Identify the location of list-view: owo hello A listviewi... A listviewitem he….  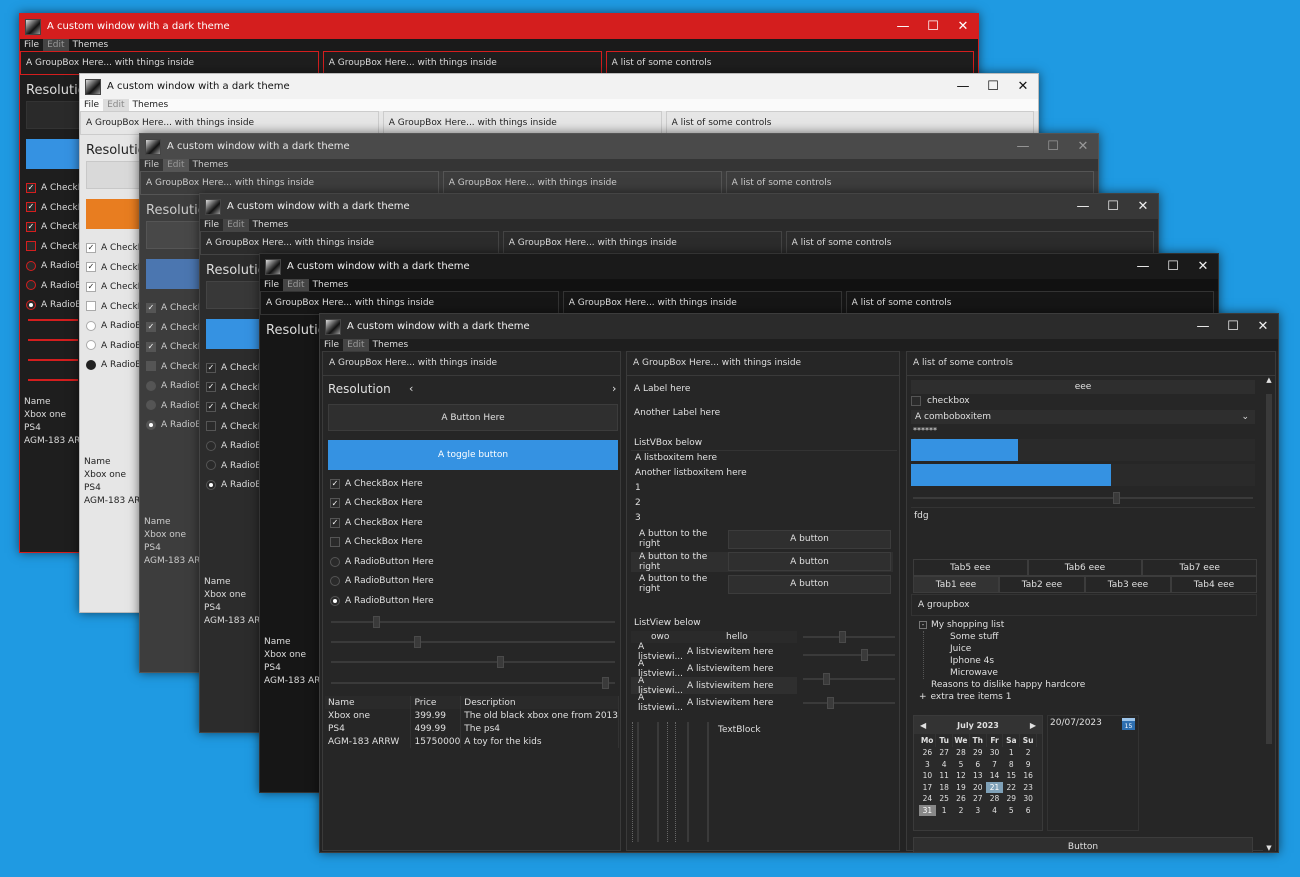
(714, 672).